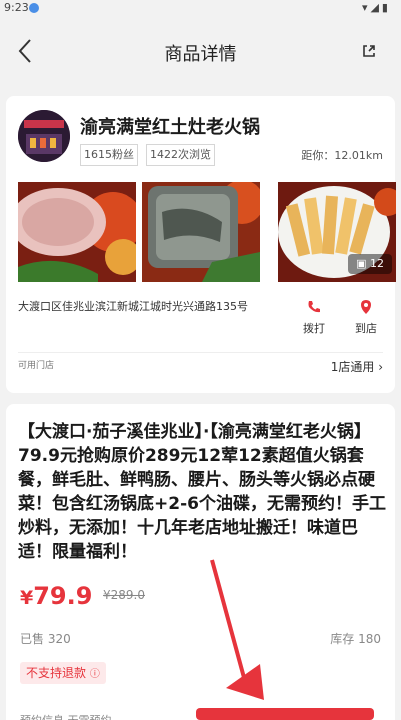  I want to click on share-button, so click(369, 51).